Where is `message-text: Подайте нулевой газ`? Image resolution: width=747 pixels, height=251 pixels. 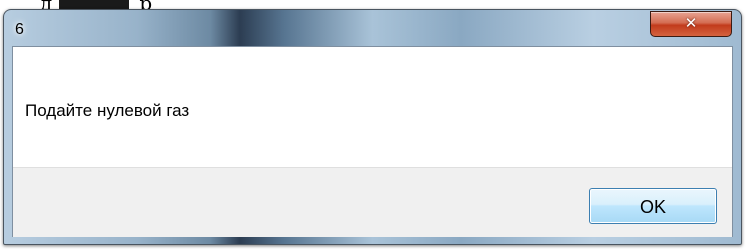 message-text: Подайте нулевой газ is located at coordinates (107, 110).